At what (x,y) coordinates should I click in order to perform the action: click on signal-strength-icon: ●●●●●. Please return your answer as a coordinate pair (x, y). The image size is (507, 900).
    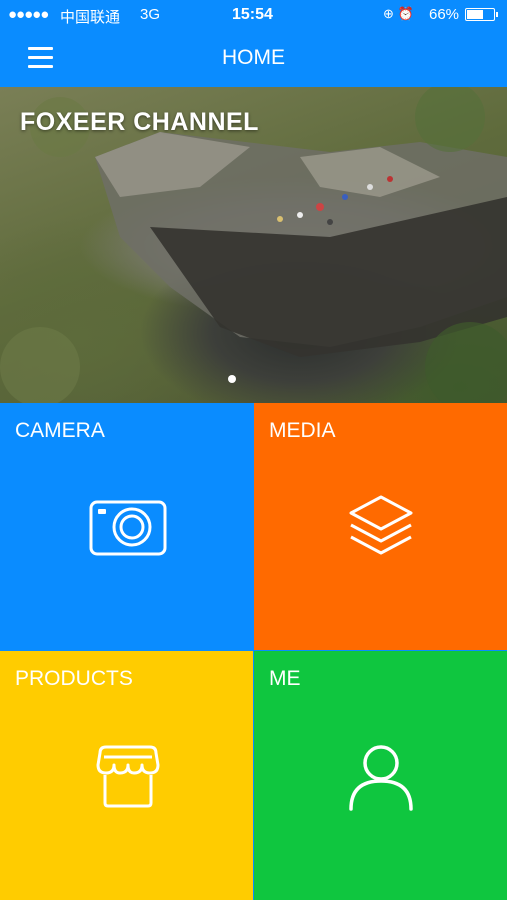
    Looking at the image, I should click on (28, 14).